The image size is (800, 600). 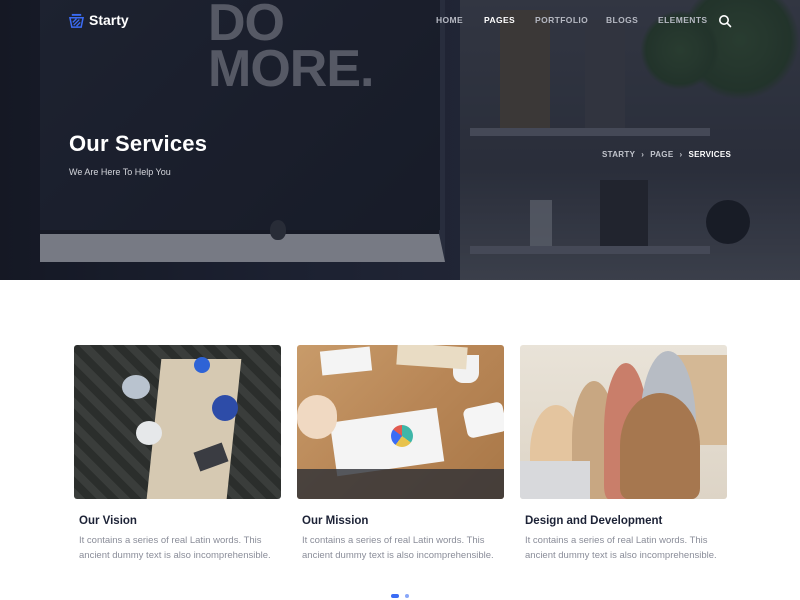 What do you see at coordinates (499, 20) in the screenshot?
I see `nav-pages: PAGES` at bounding box center [499, 20].